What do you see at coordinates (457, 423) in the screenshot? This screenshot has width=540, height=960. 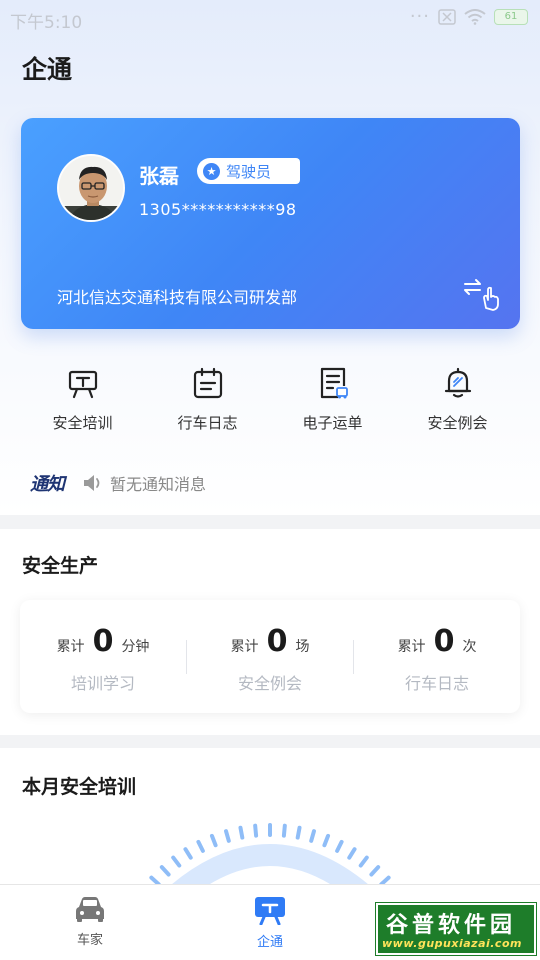 I see `action-label: 安全例会` at bounding box center [457, 423].